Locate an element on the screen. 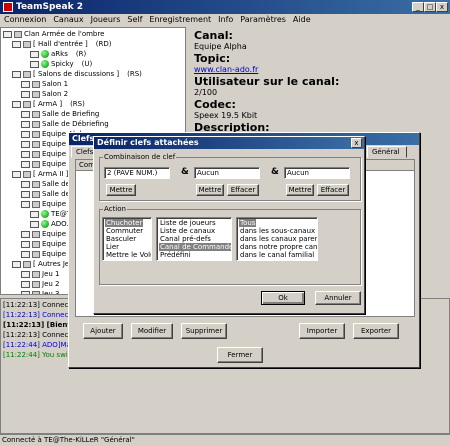 The image size is (450, 446). tree-channel: Salon 1 is located at coordinates (44, 84).